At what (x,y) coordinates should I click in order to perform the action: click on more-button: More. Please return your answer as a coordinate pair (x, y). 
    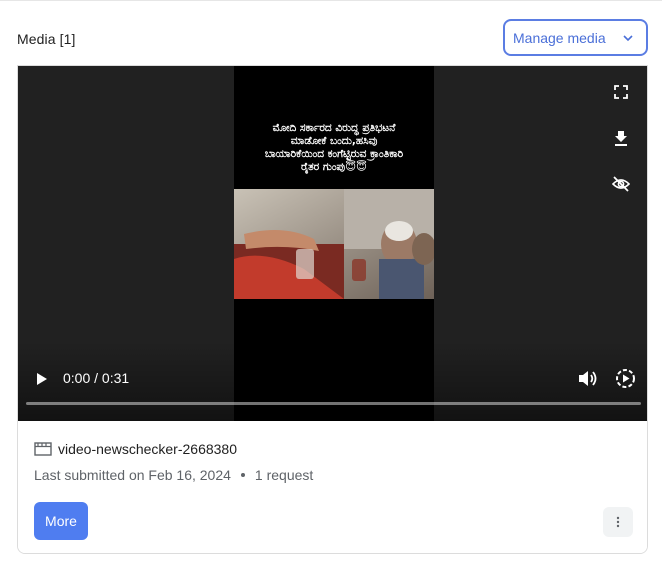
    Looking at the image, I should click on (61, 521).